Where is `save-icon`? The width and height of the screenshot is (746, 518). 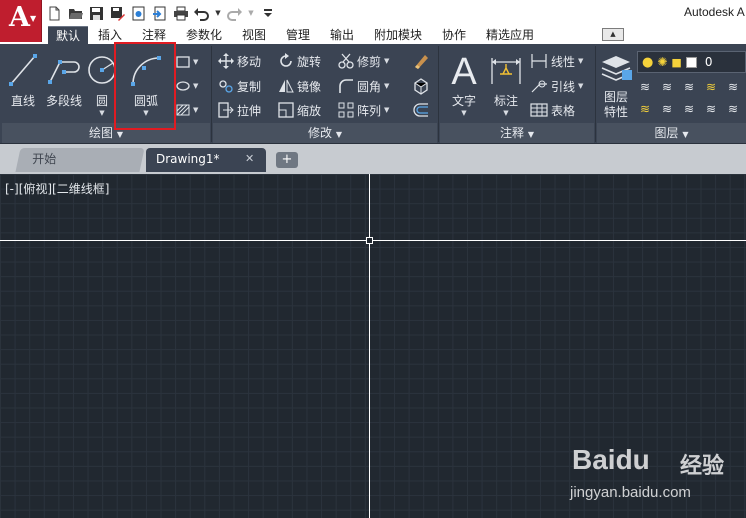
save-icon is located at coordinates (96, 13).